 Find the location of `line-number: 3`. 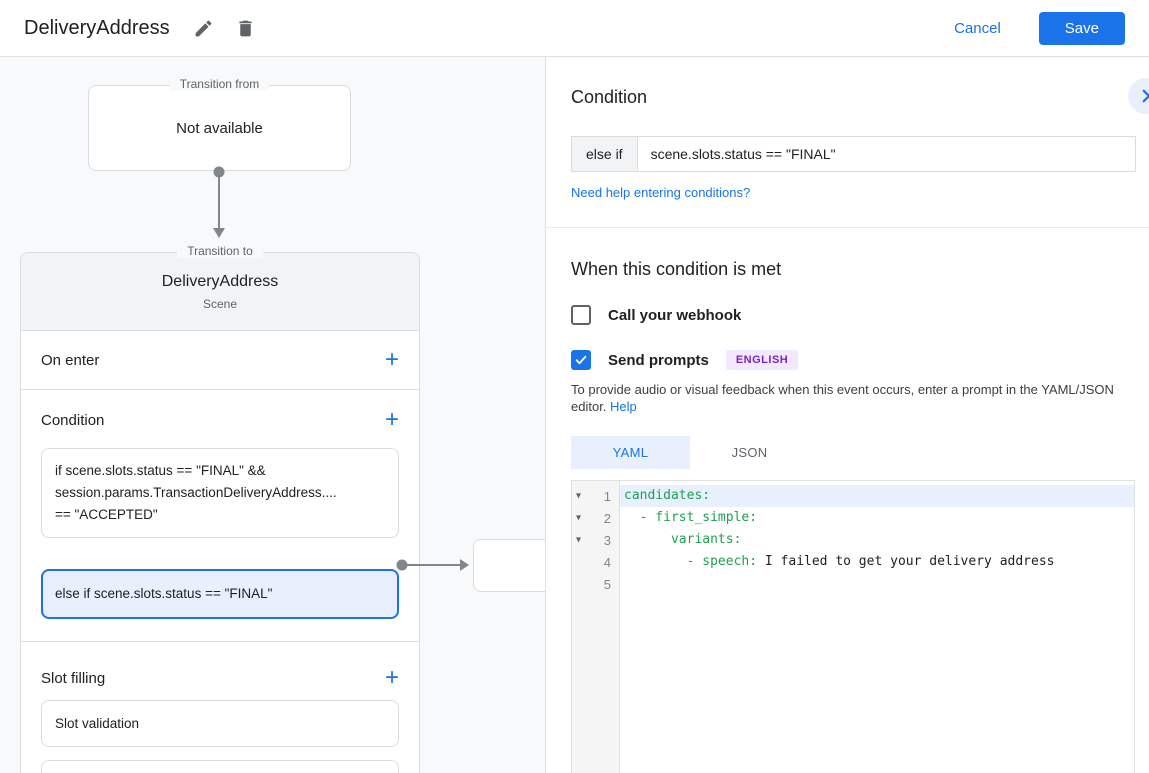

line-number: 3 is located at coordinates (607, 540).